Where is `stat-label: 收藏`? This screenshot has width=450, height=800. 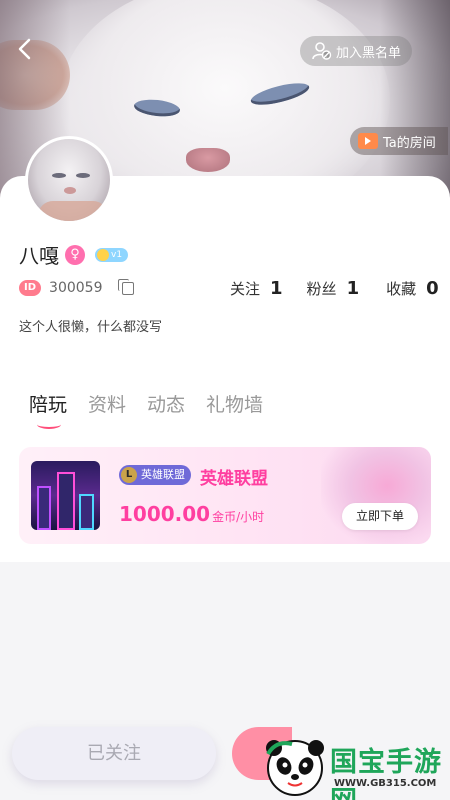 stat-label: 收藏 is located at coordinates (401, 289).